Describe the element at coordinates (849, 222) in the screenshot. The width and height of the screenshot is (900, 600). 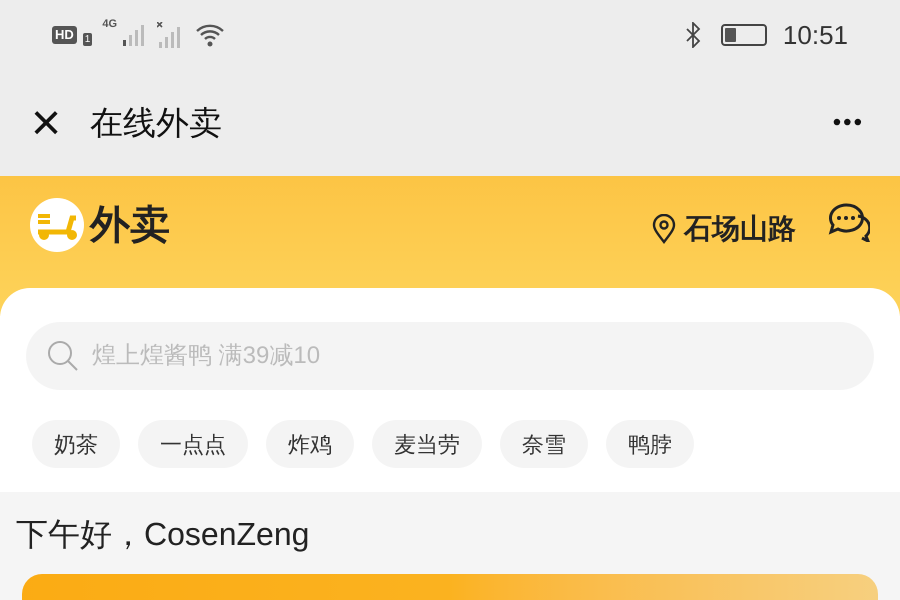
I see `chat-icon` at that location.